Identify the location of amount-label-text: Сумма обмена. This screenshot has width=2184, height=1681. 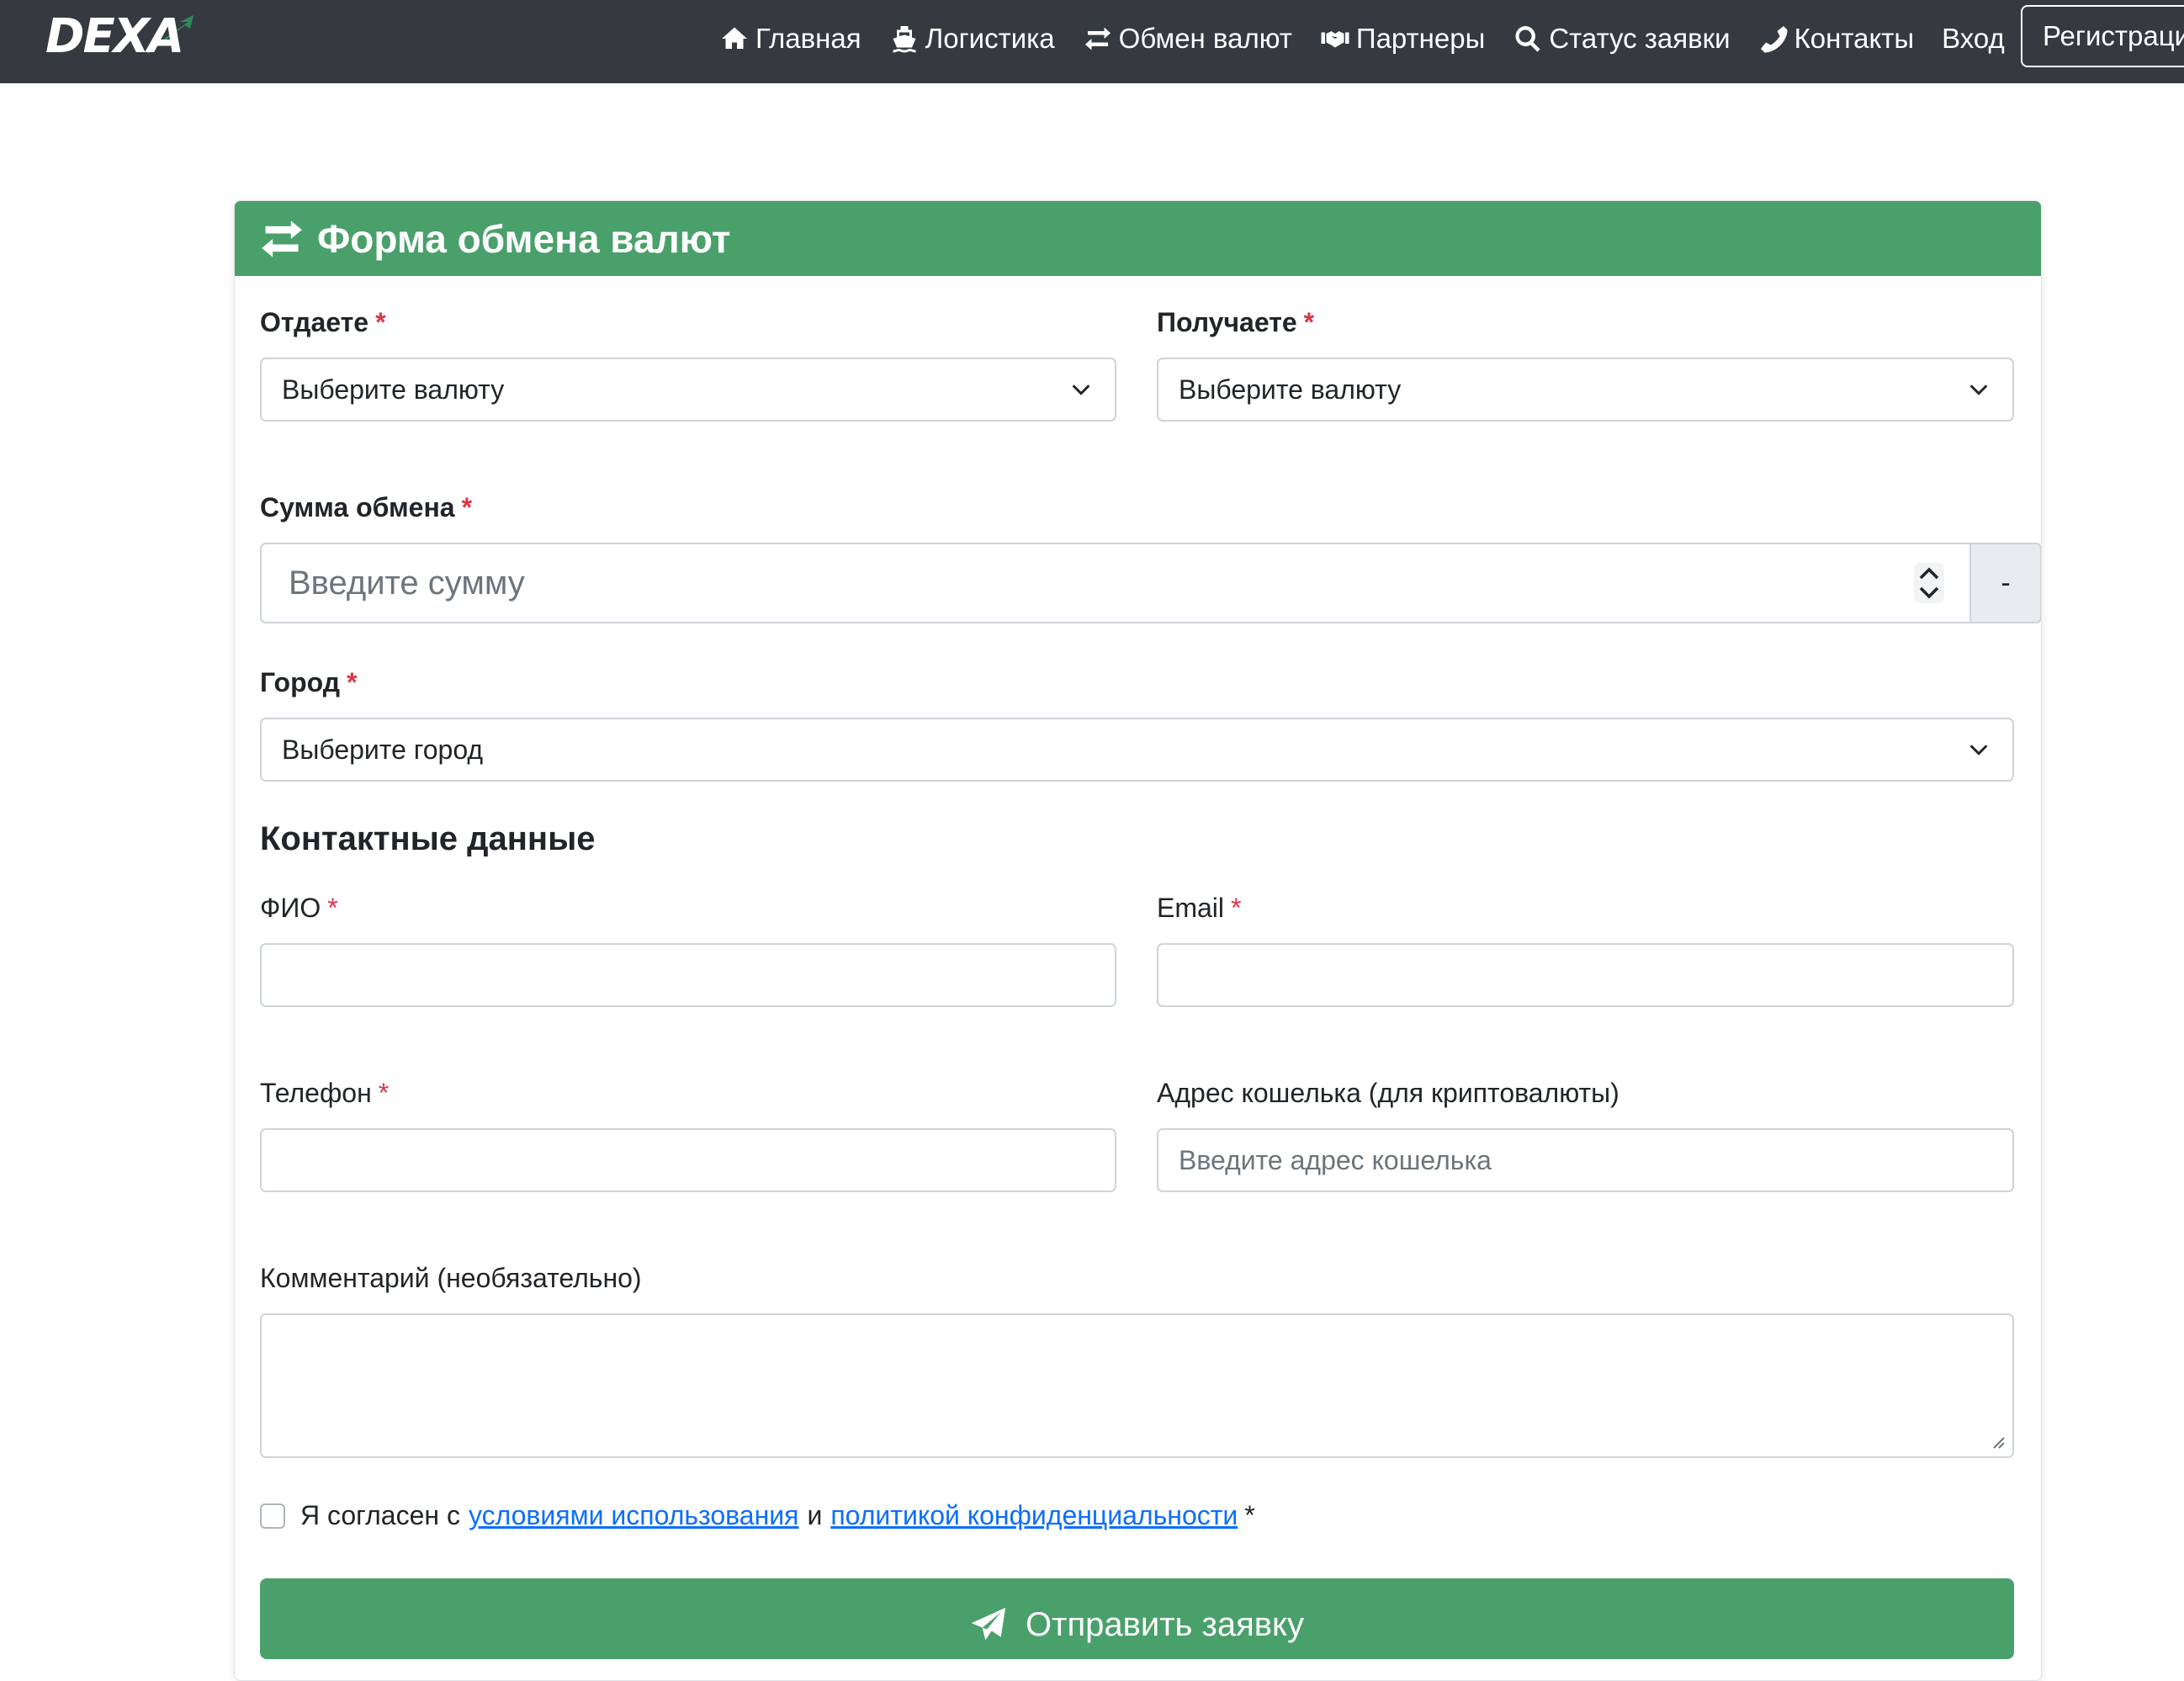
(357, 507).